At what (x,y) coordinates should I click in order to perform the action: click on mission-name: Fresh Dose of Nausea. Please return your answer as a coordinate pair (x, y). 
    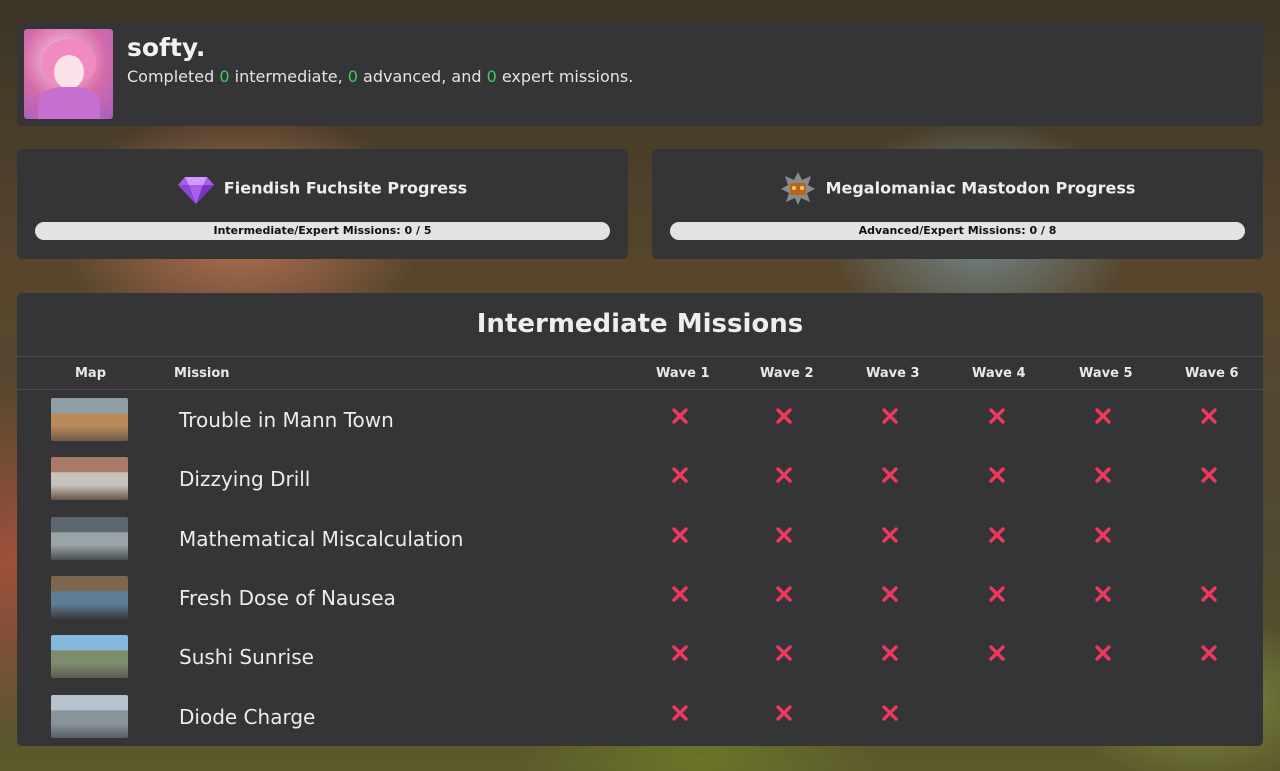
    Looking at the image, I should click on (287, 598).